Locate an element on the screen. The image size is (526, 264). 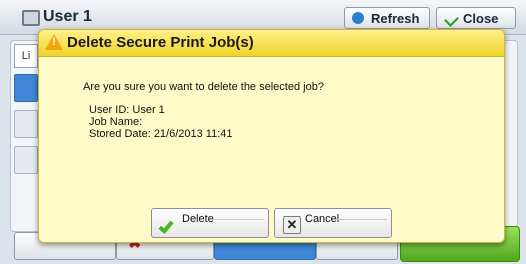
background-tab: Li is located at coordinates (26, 56).